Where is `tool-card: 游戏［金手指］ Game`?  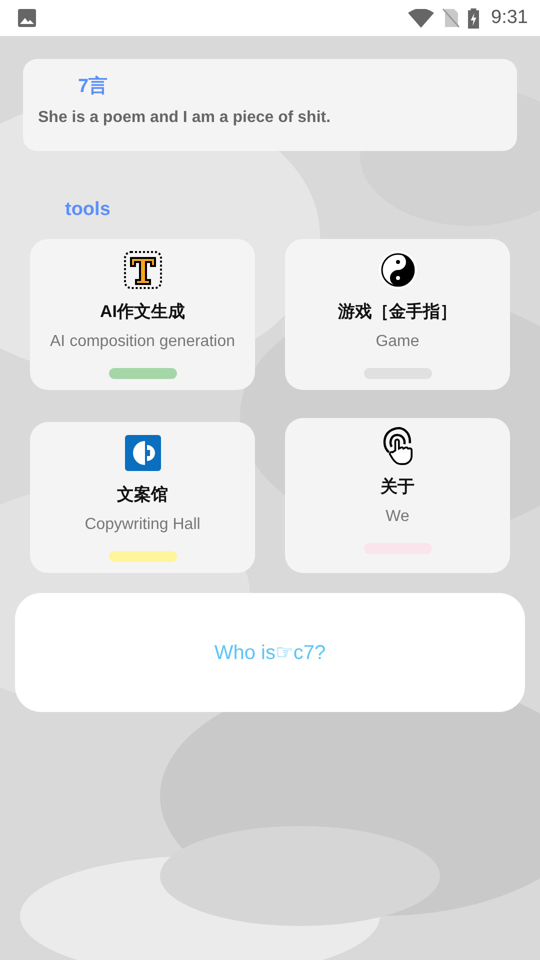 tool-card: 游戏［金手指］ Game is located at coordinates (397, 314).